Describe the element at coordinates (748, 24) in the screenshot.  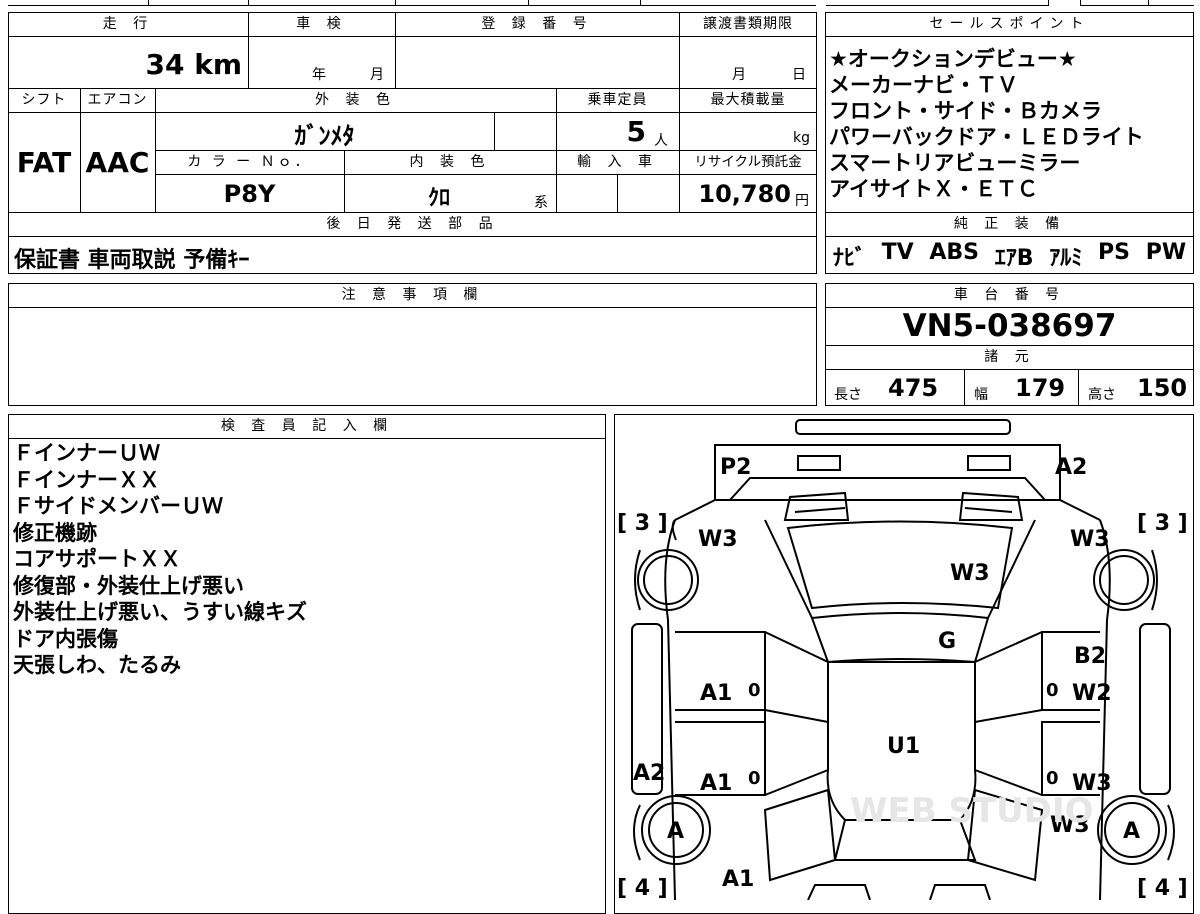
I see `transfer-deadline-label: 譲渡書類期限` at that location.